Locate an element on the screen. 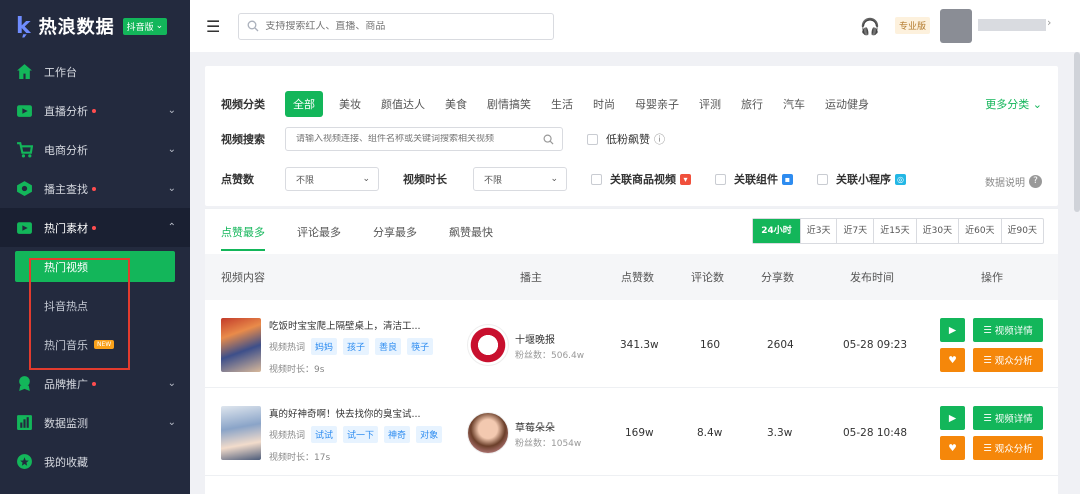 The height and width of the screenshot is (494, 1080). period-15d: 近15天 is located at coordinates (895, 231).